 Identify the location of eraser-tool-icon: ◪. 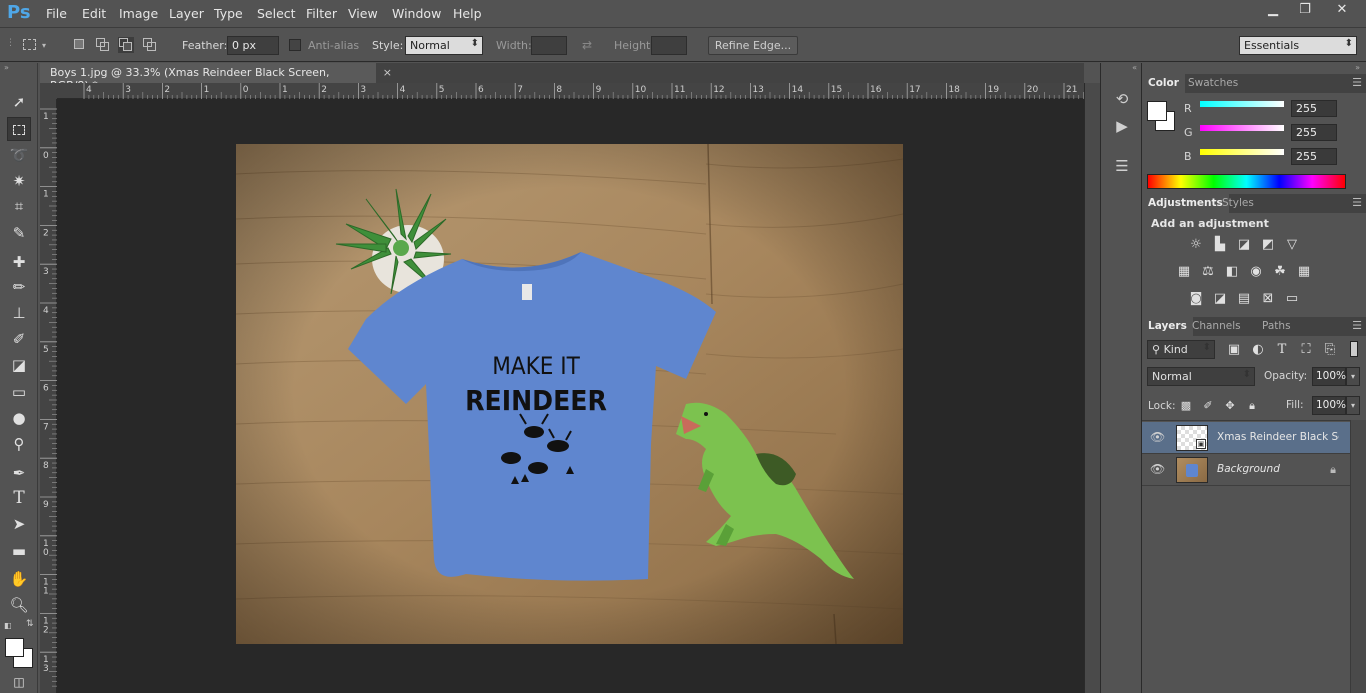
(19, 365).